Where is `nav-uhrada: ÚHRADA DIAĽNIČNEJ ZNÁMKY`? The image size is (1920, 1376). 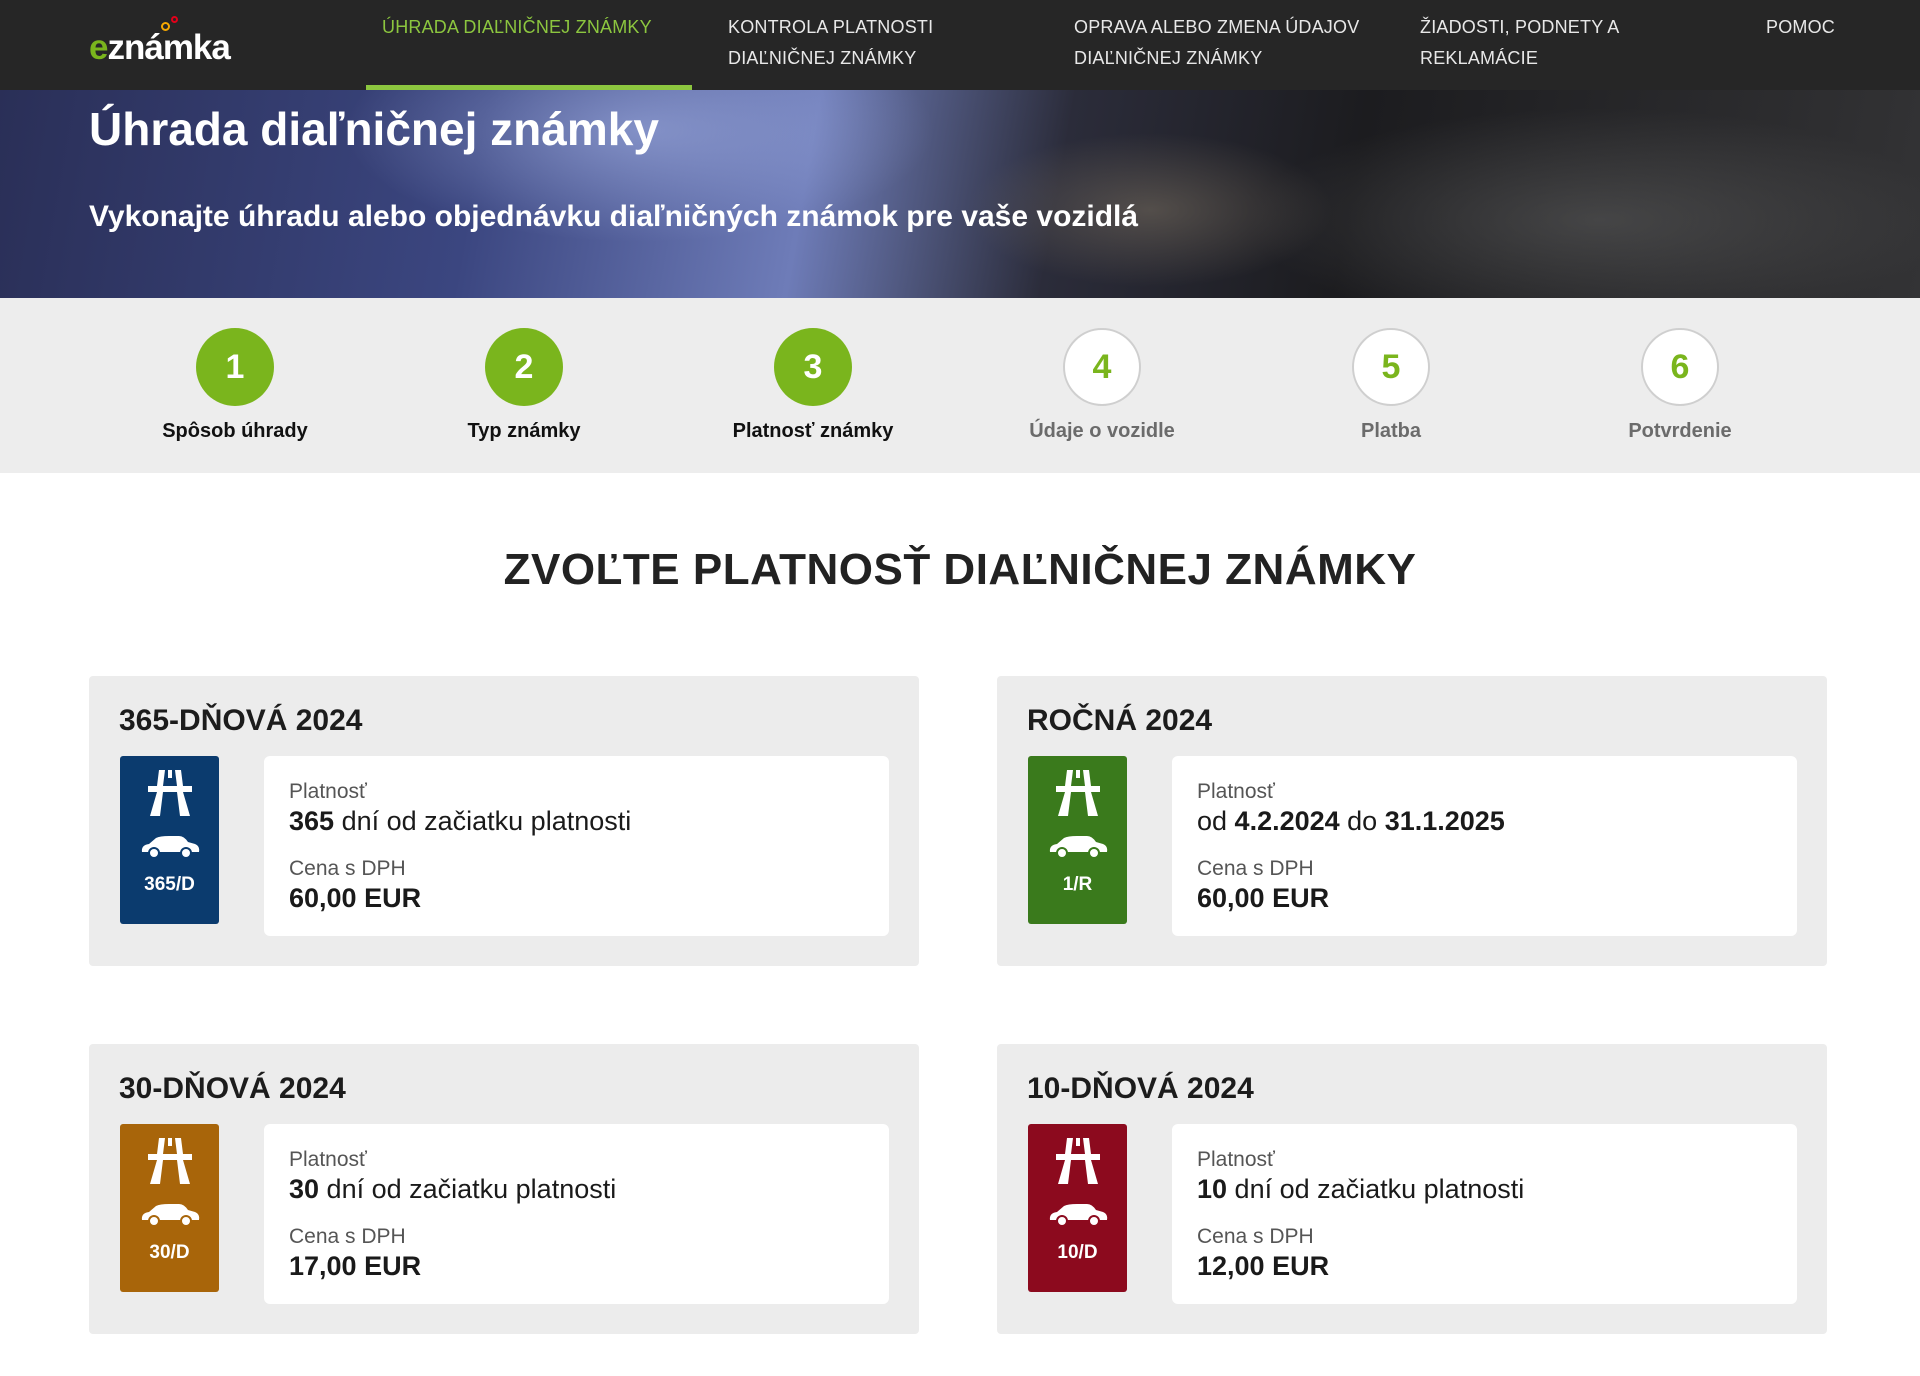 nav-uhrada: ÚHRADA DIAĽNIČNEJ ZNÁMKY is located at coordinates (529, 45).